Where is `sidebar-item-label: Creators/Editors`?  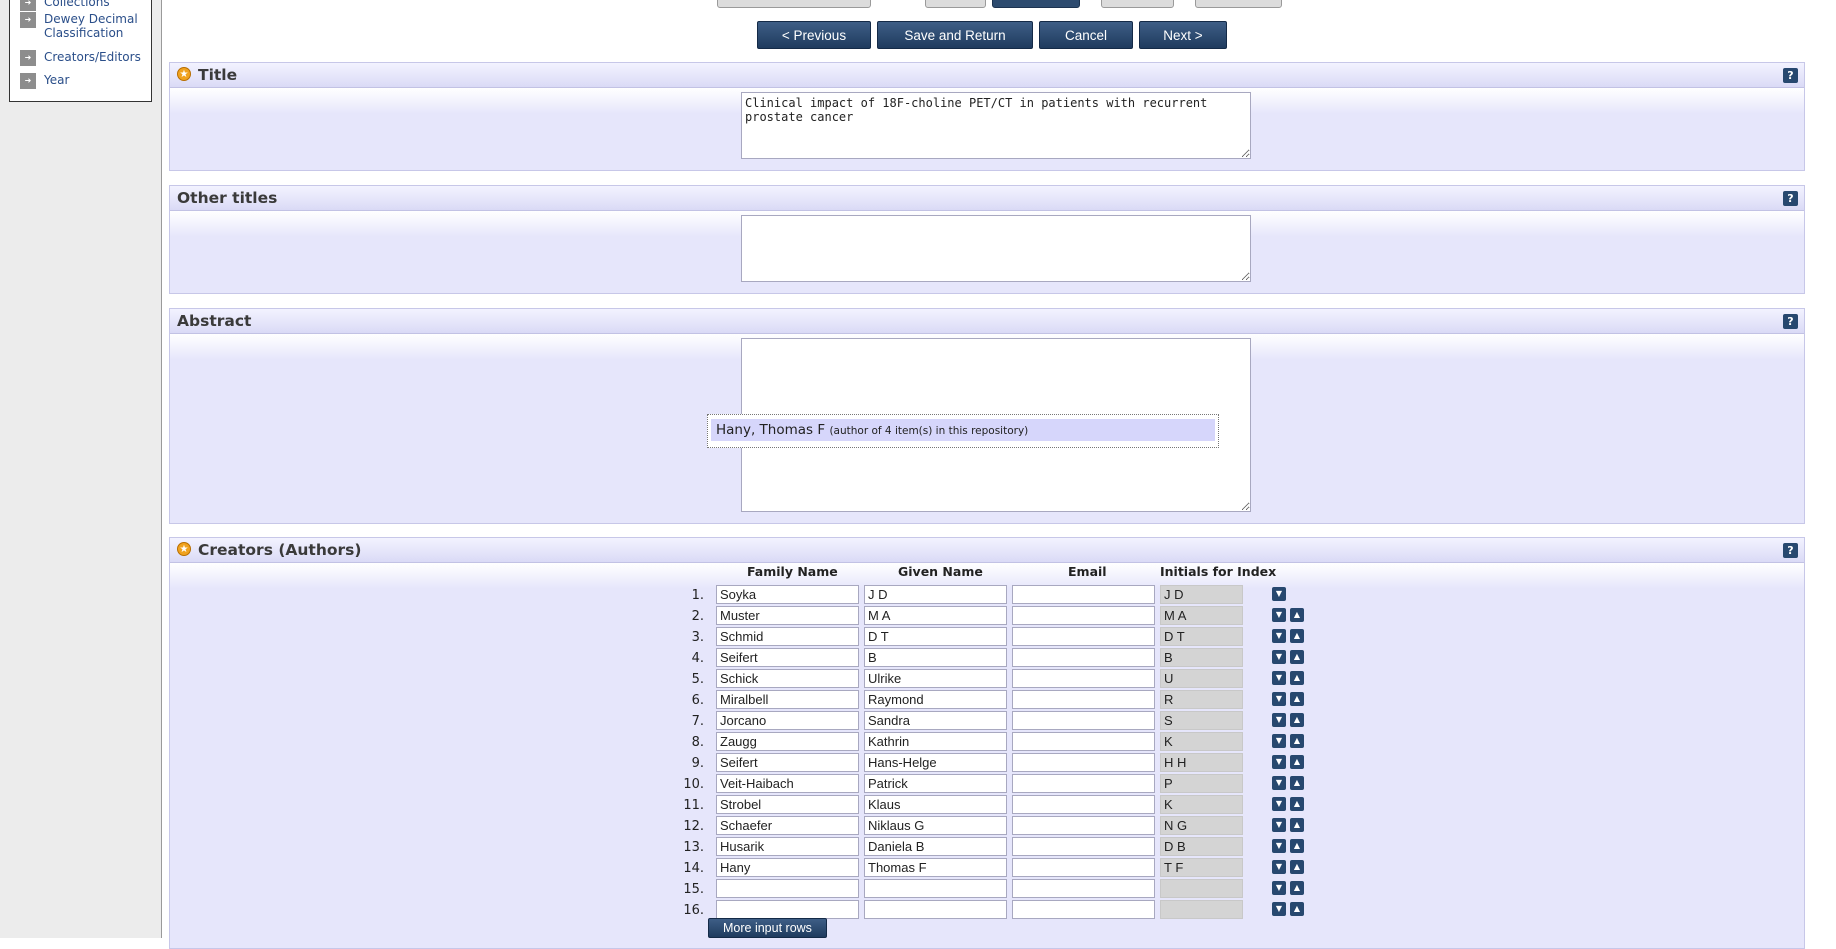
sidebar-item-label: Creators/Editors is located at coordinates (92, 57).